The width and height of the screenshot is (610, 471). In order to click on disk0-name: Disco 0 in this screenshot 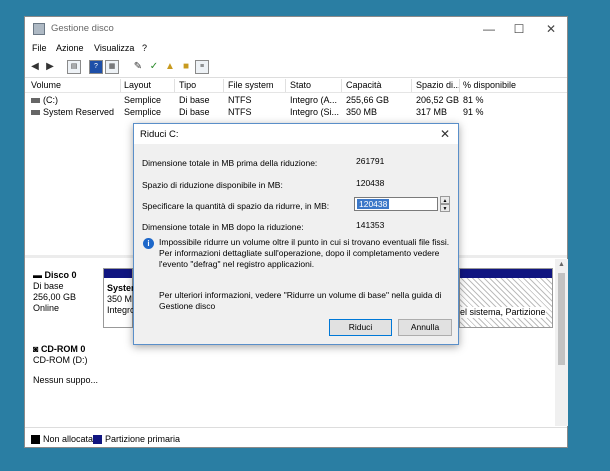, I will do `click(60, 275)`.